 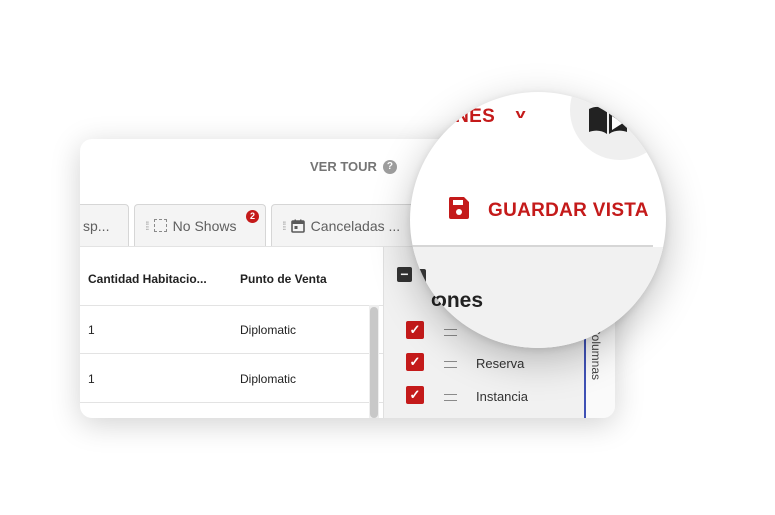 I want to click on actions-menu-label: ONES, so click(x=467, y=117).